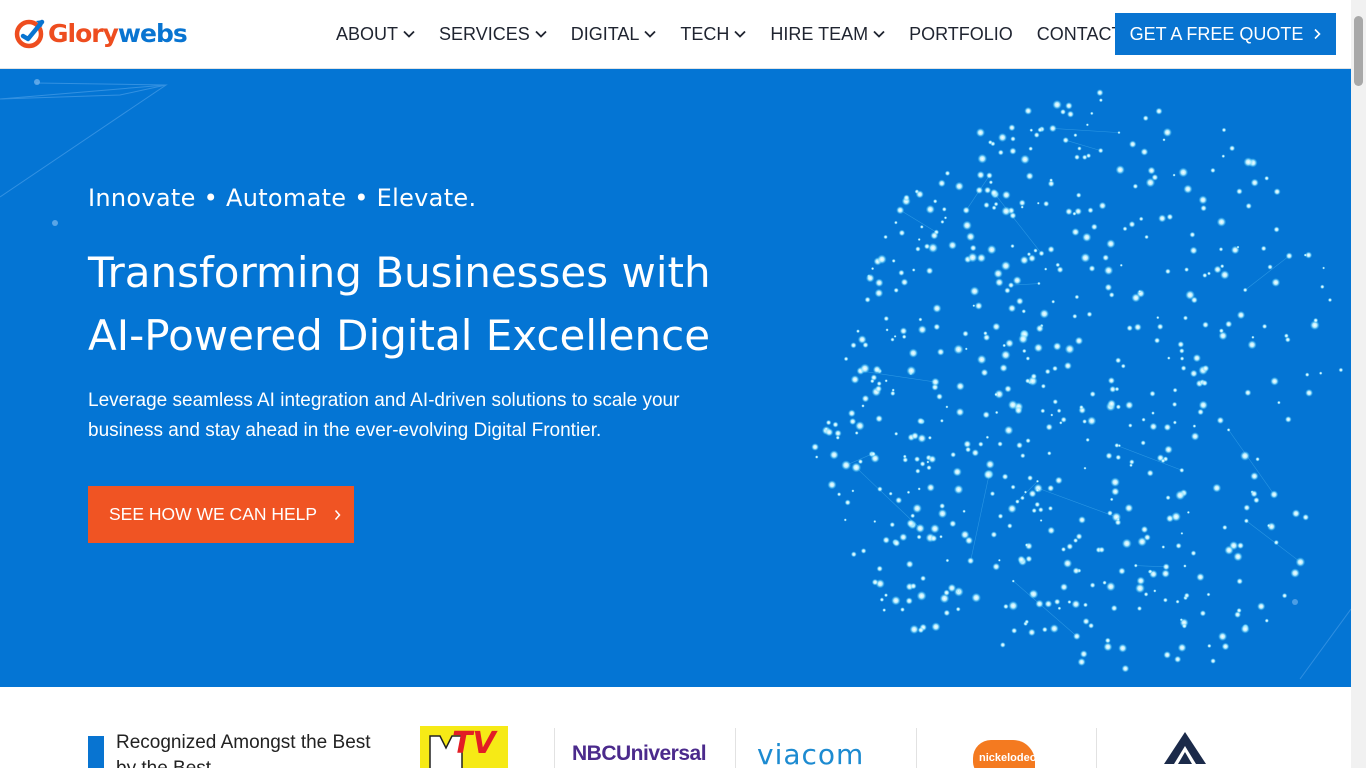  What do you see at coordinates (1216, 33) in the screenshot?
I see `quote-button-label: GET A FREE QUOTE` at bounding box center [1216, 33].